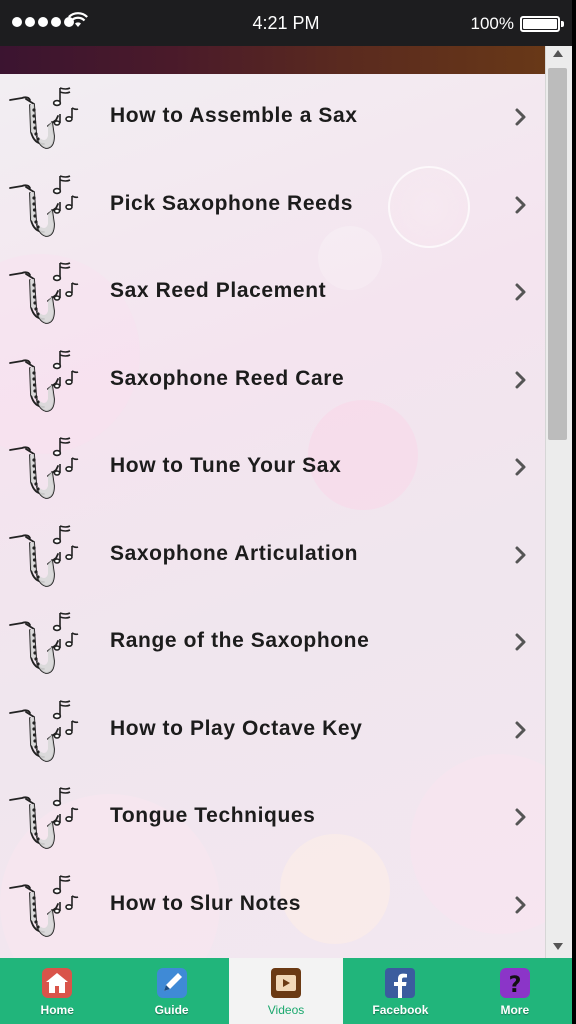 The image size is (576, 1024). What do you see at coordinates (558, 502) in the screenshot?
I see `scrollbar` at bounding box center [558, 502].